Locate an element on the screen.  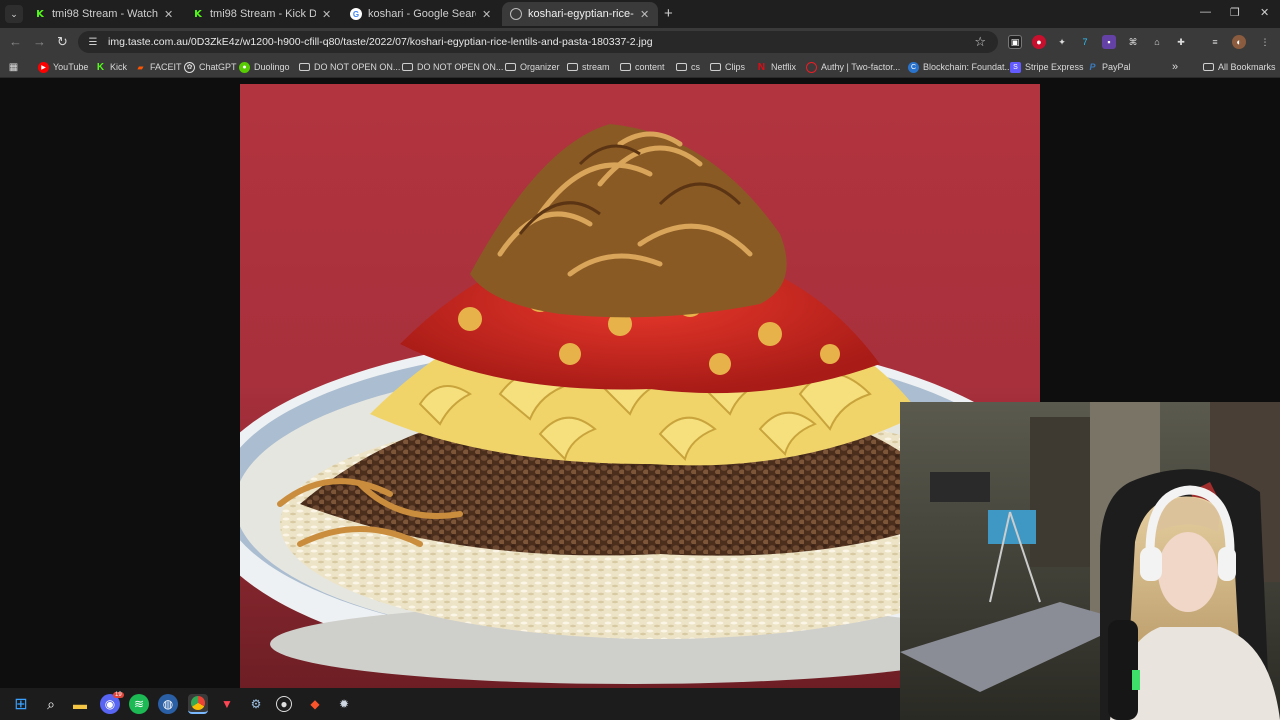
bookmarks-overflow-icon: » is located at coordinates (1175, 67).